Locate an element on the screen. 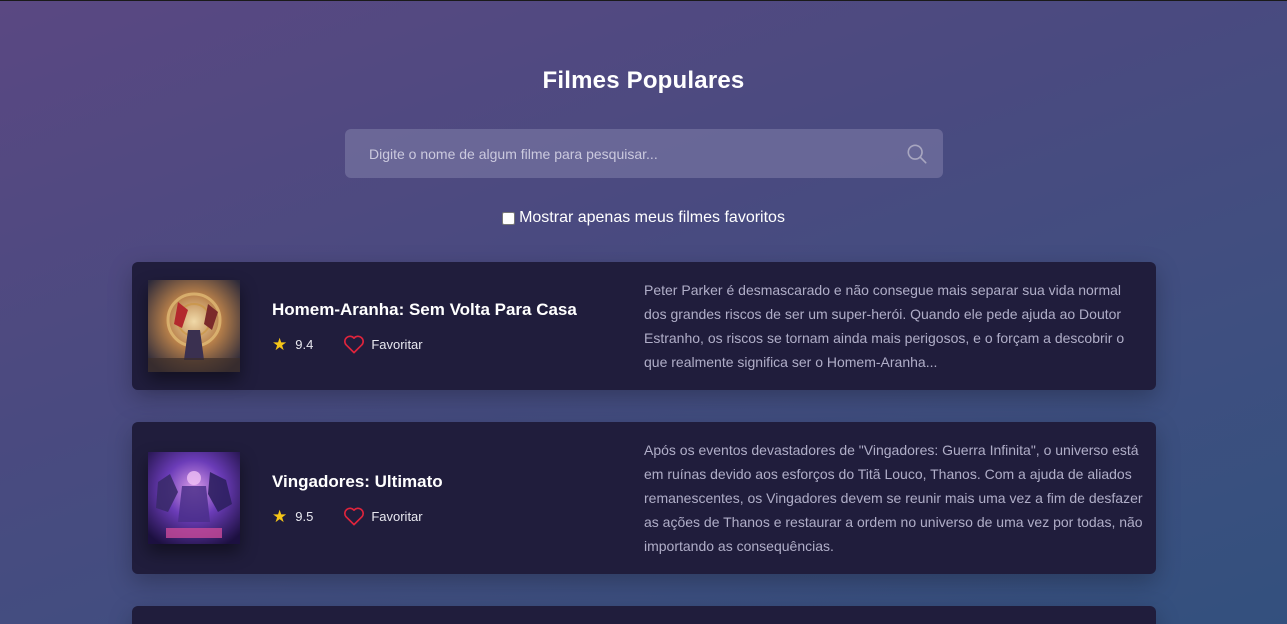 Image resolution: width=1287 pixels, height=624 pixels. search-icon is located at coordinates (917, 154).